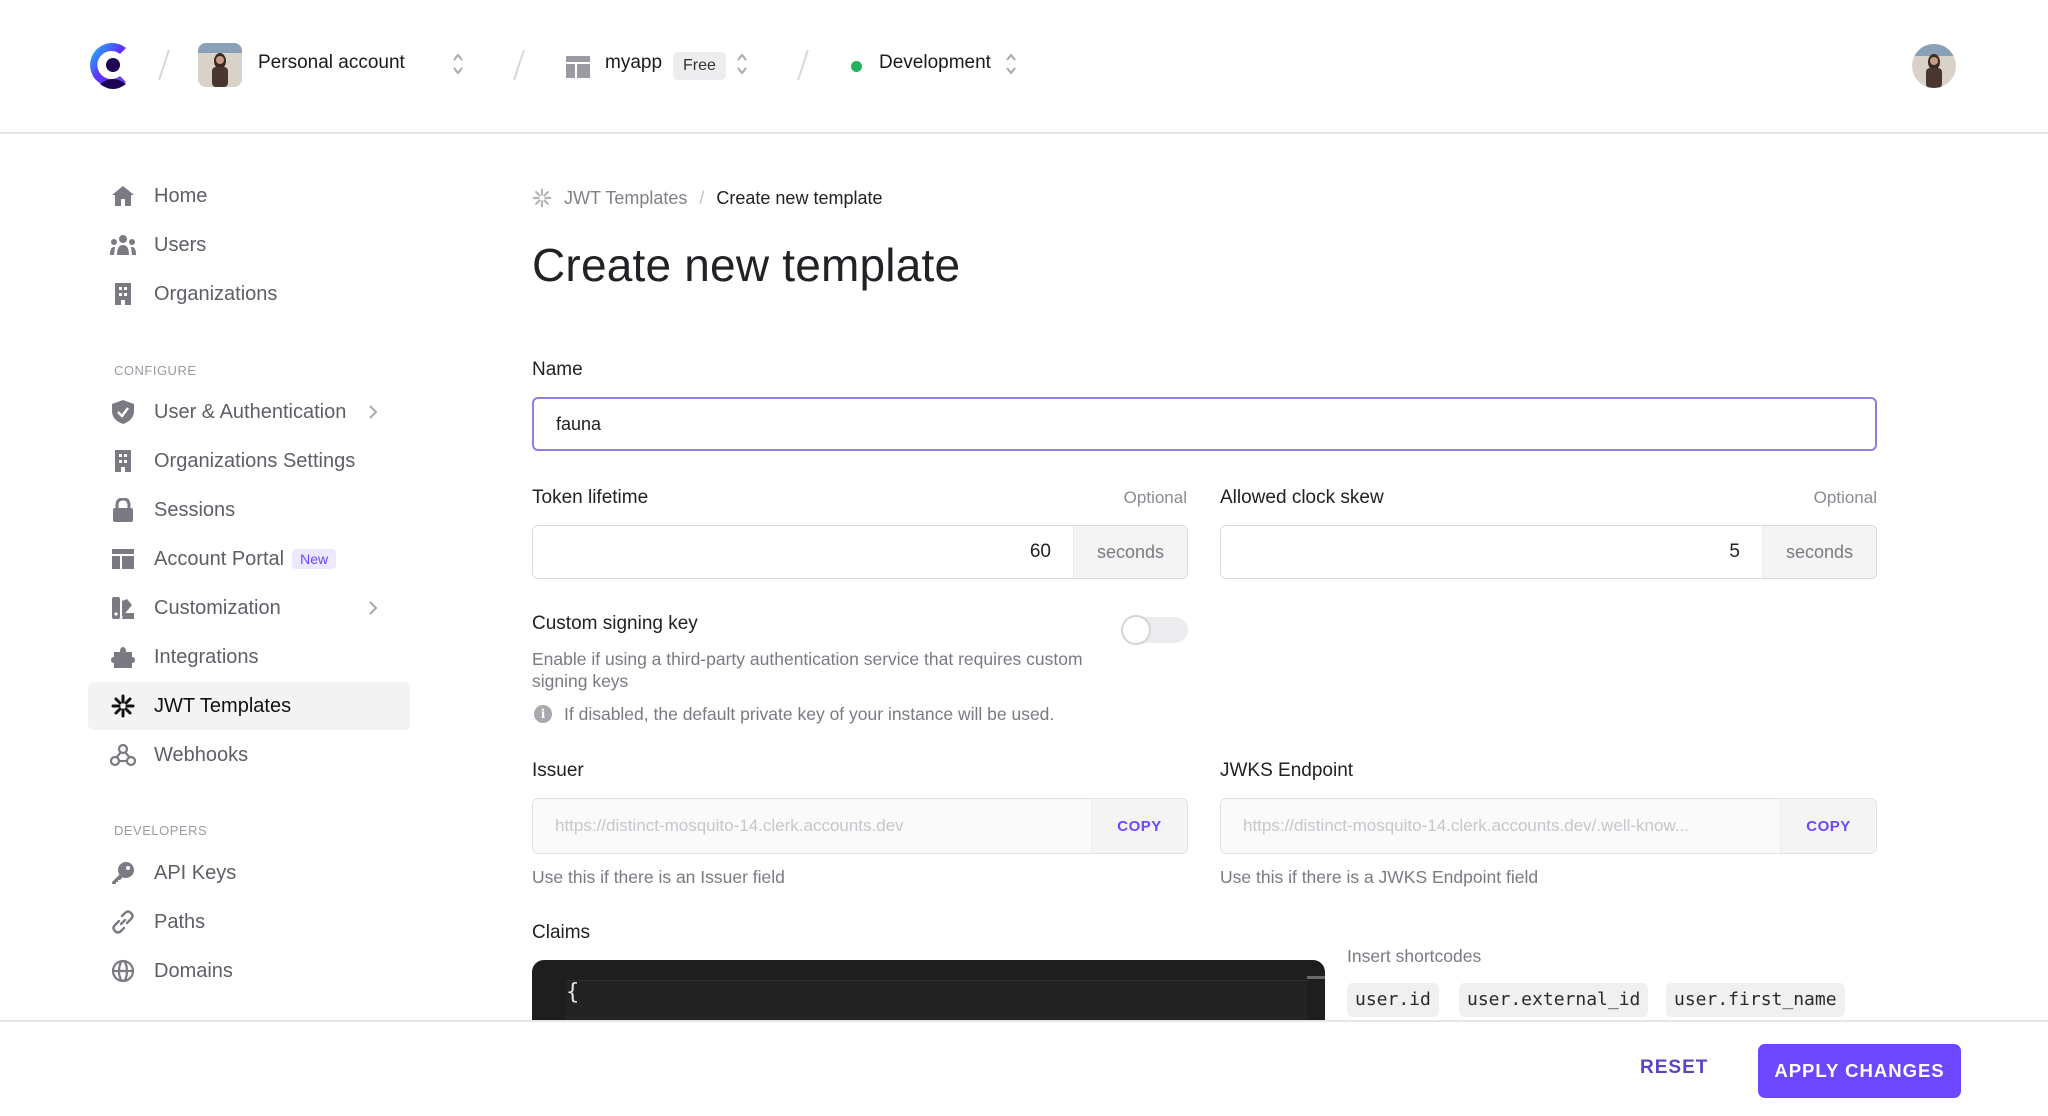  Describe the element at coordinates (219, 558) in the screenshot. I see `sidebar-item-label: Account Portal` at that location.